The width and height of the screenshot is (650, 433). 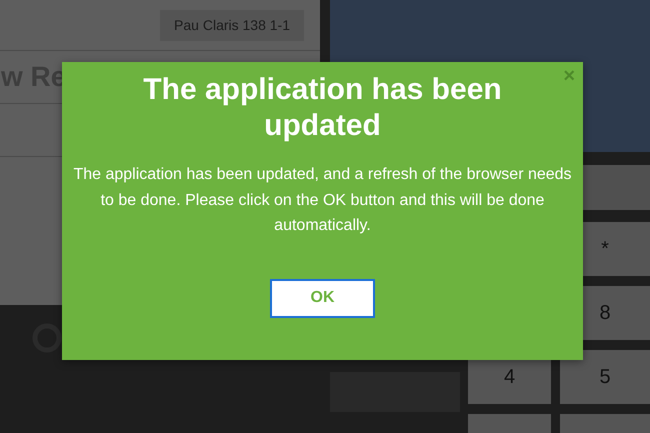 What do you see at coordinates (569, 76) in the screenshot?
I see `close-button: ×` at bounding box center [569, 76].